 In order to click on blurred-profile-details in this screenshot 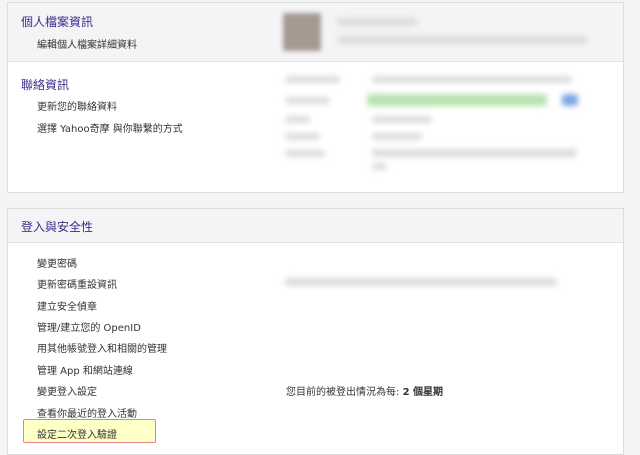, I will do `click(462, 40)`.